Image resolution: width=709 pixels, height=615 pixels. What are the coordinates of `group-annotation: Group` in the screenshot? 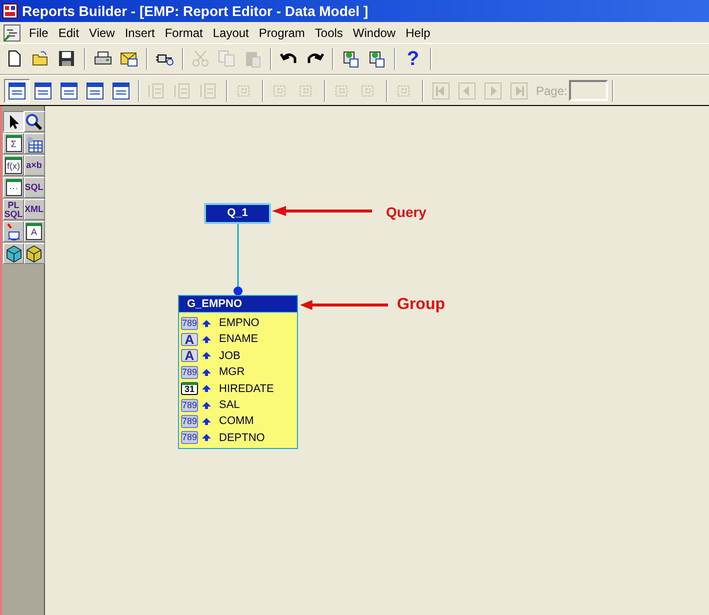 It's located at (421, 305).